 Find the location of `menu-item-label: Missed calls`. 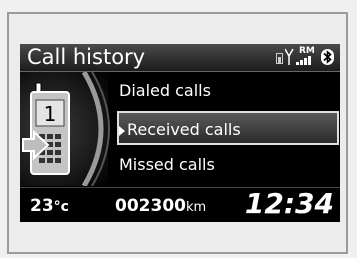

menu-item-label: Missed calls is located at coordinates (167, 164).